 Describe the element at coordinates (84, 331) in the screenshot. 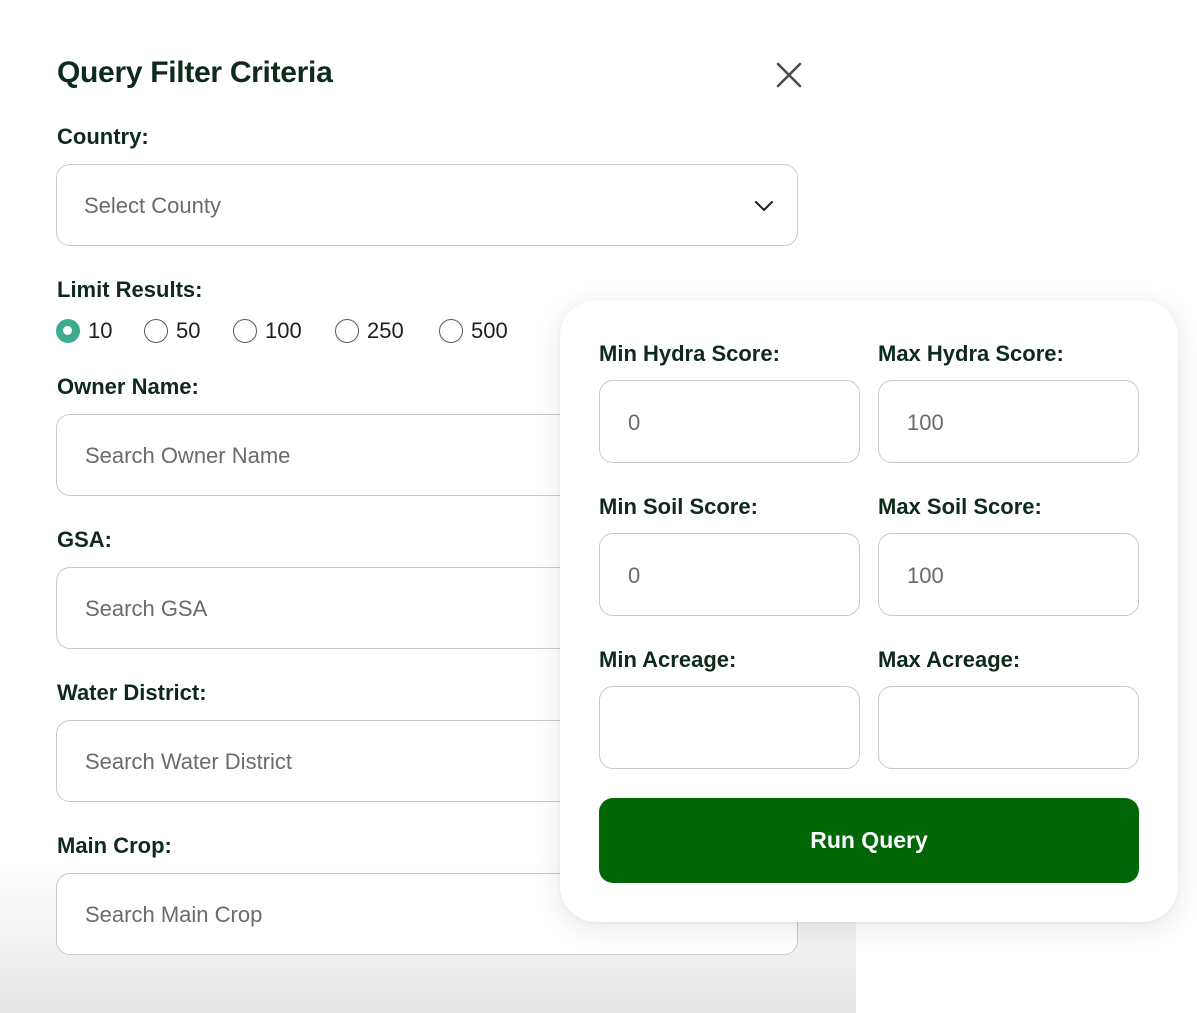

I see `limit-option-10: 10` at that location.